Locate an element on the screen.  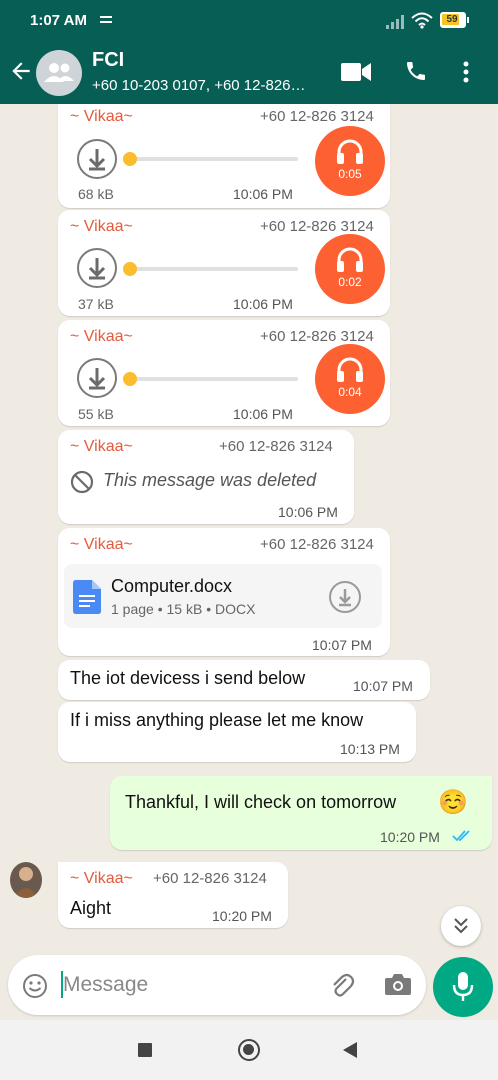
read-ticks-icon is located at coordinates (461, 836).